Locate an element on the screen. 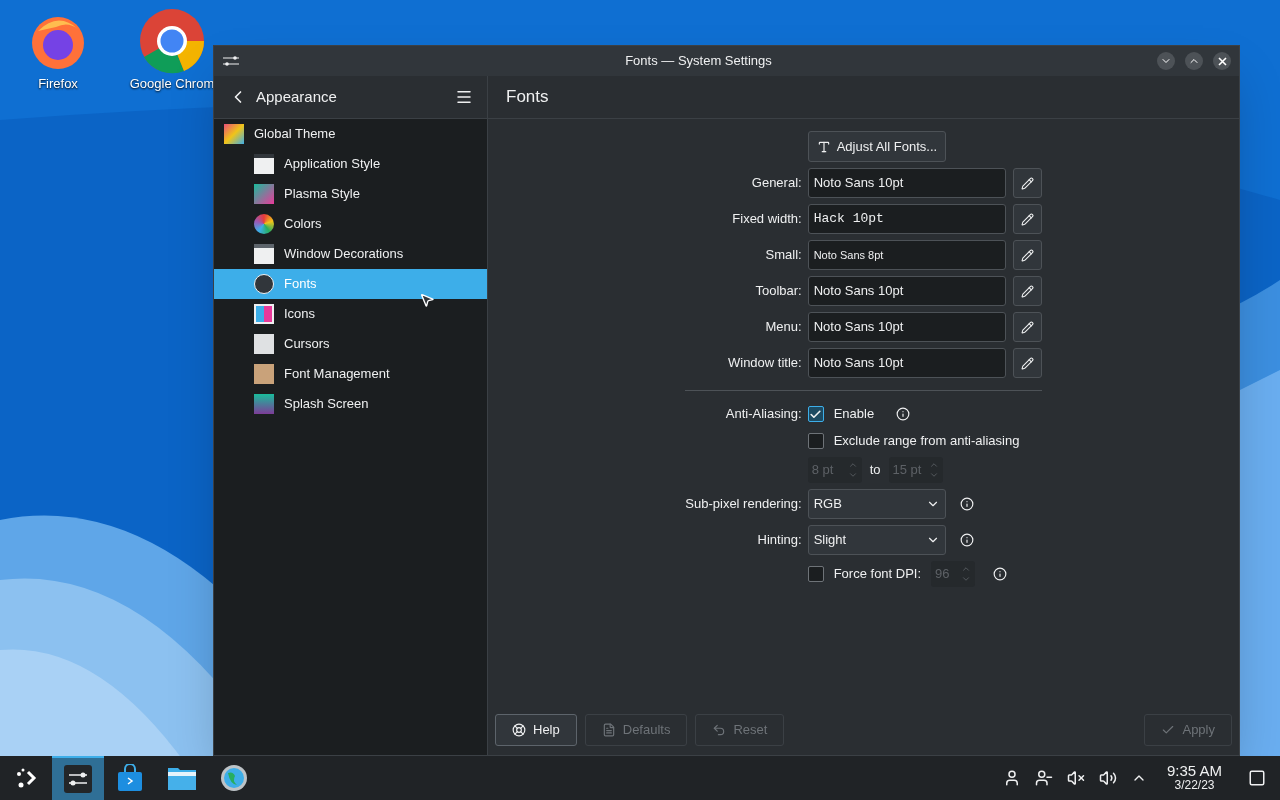 This screenshot has height=800, width=1280. speaker-icon is located at coordinates (1107, 778).